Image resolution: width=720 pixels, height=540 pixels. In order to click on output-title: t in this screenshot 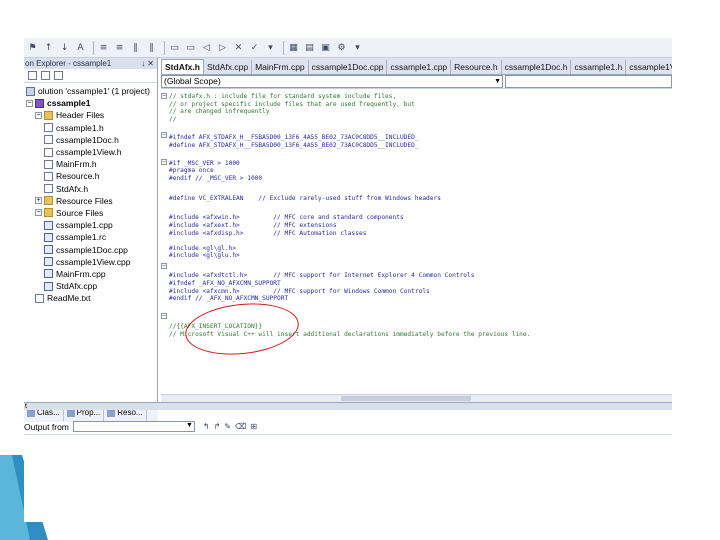, I will do `click(26, 406)`.